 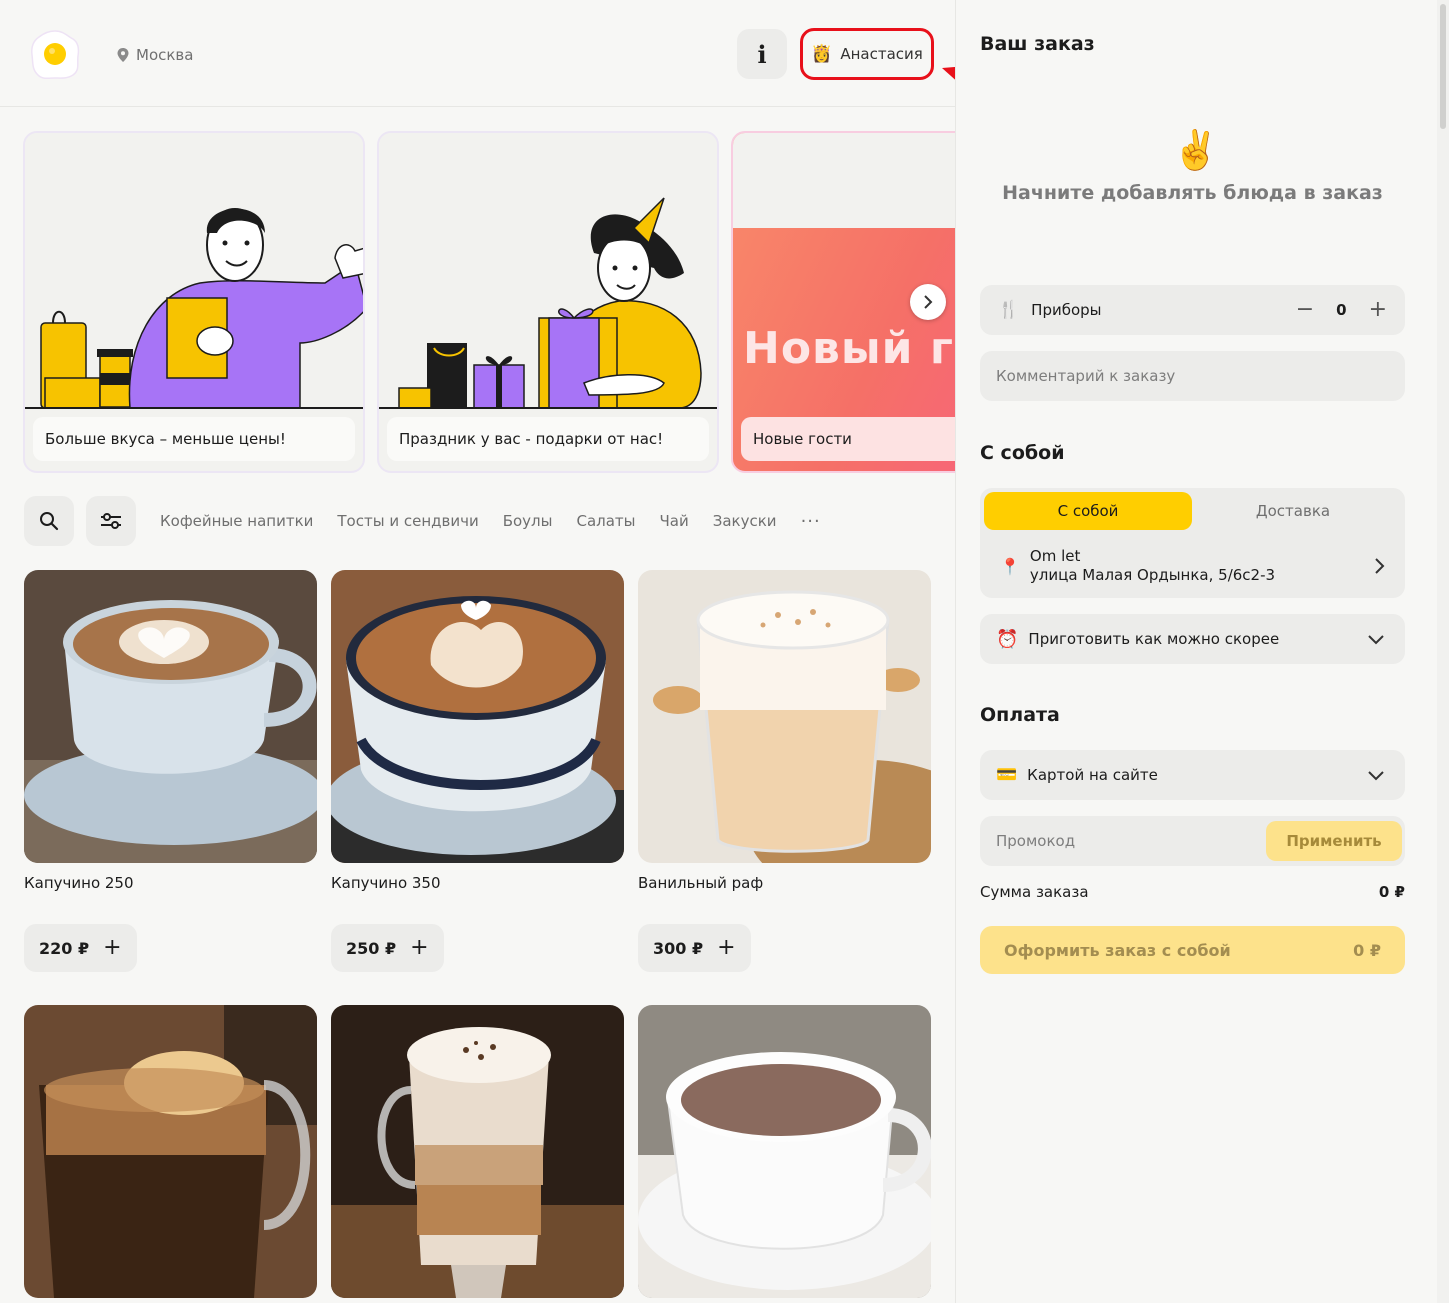 I want to click on party-girl-gifts-illustration-icon, so click(x=548, y=278).